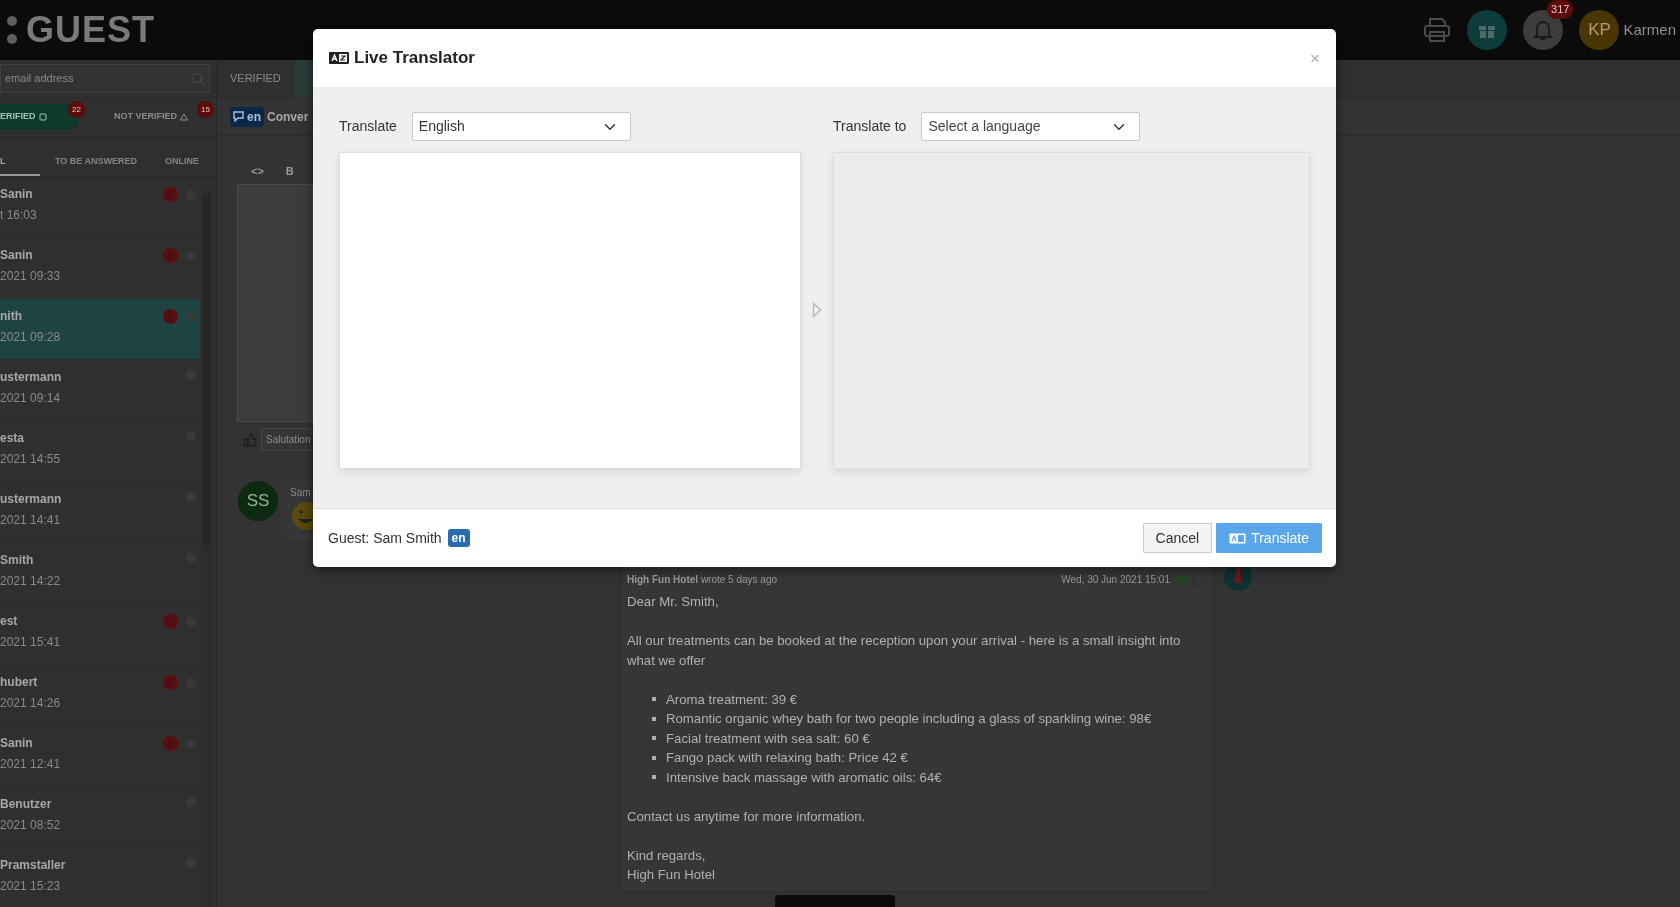  What do you see at coordinates (19, 215) in the screenshot?
I see `message-time: t 16:03` at bounding box center [19, 215].